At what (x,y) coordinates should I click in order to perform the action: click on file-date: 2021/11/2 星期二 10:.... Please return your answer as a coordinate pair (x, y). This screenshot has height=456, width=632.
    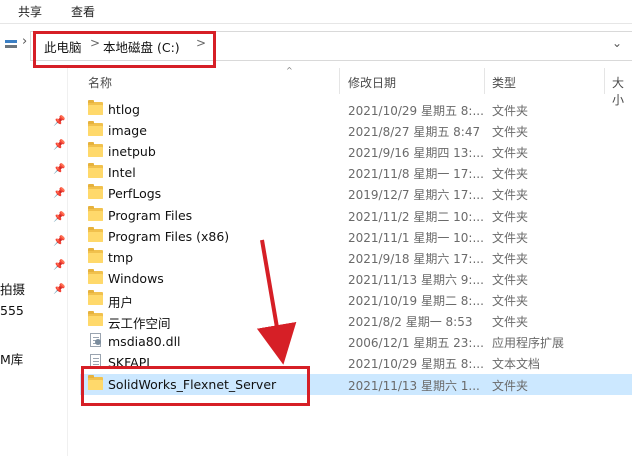
    Looking at the image, I should click on (416, 217).